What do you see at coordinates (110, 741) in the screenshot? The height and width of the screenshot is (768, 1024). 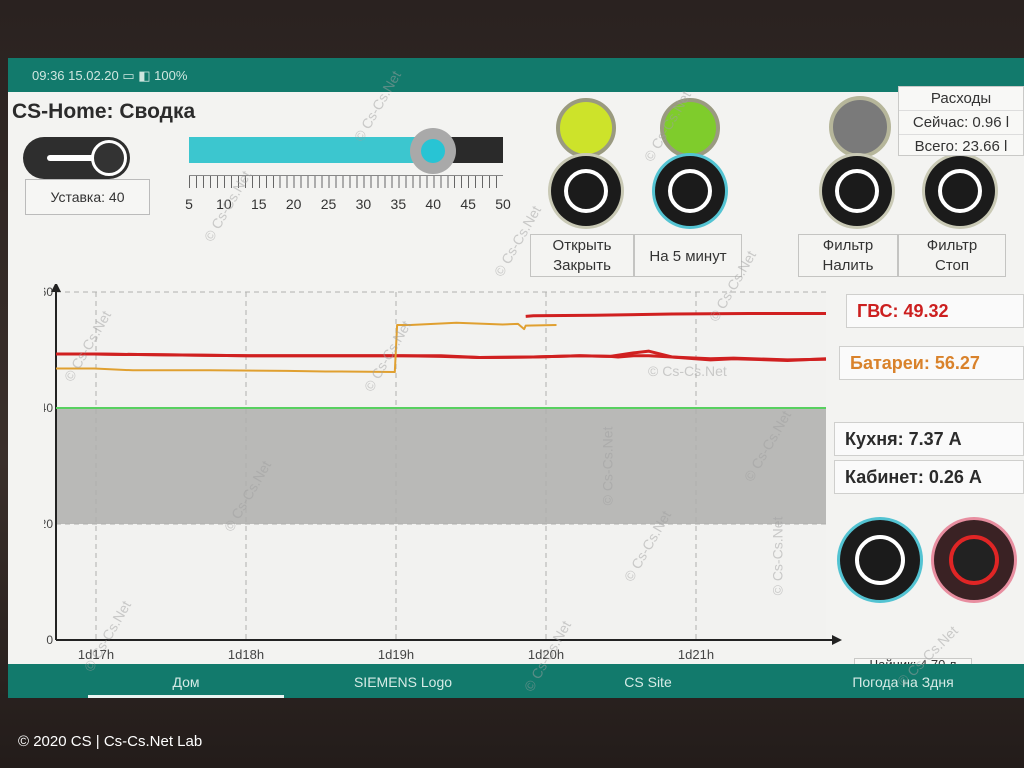 I see `footer-credit: © 2020 CS | Cs-Cs.Net Lab` at bounding box center [110, 741].